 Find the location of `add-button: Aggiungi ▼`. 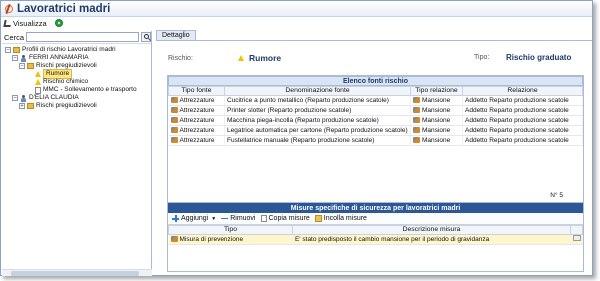

add-button: Aggiungi ▼ is located at coordinates (194, 218).